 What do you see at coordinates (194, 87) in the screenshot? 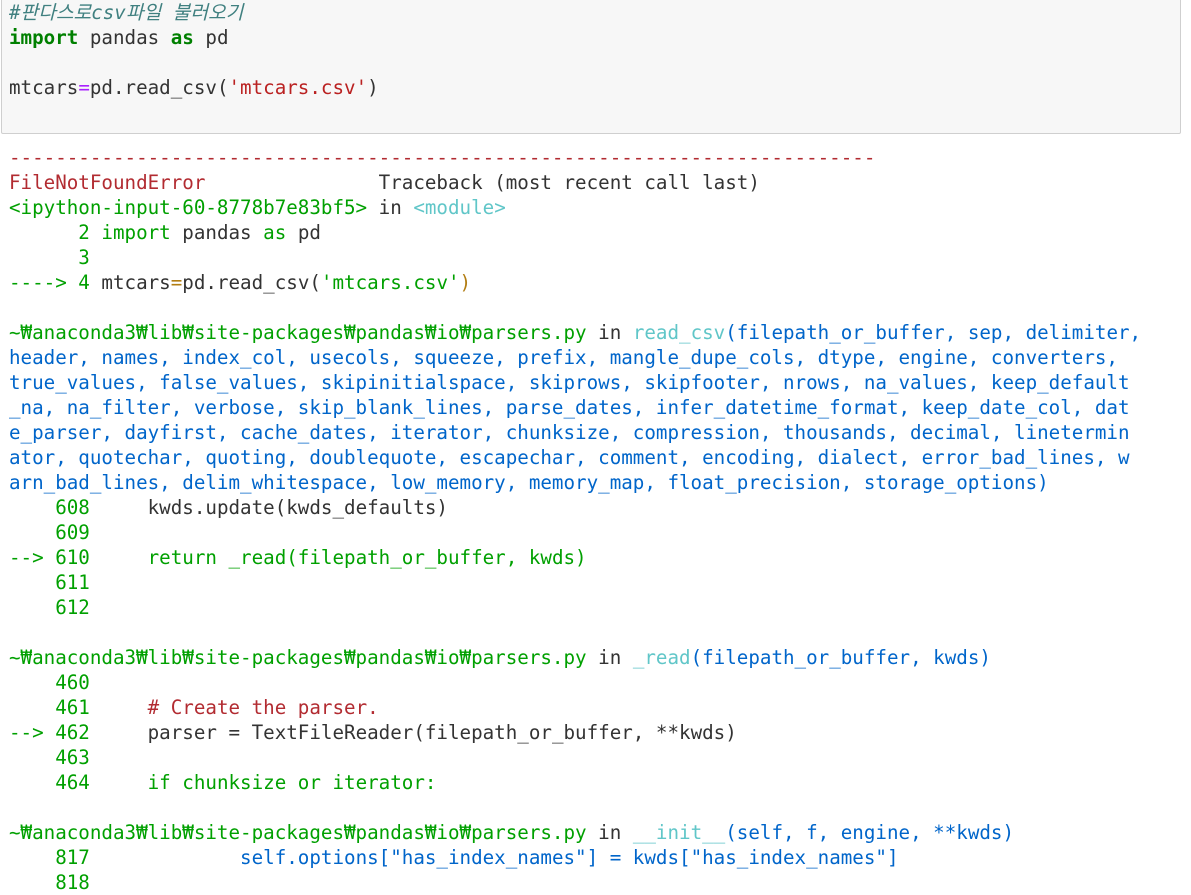
I see `code-line-read-csv: mtcars=pd.read_csv('mtcars.csv')` at bounding box center [194, 87].